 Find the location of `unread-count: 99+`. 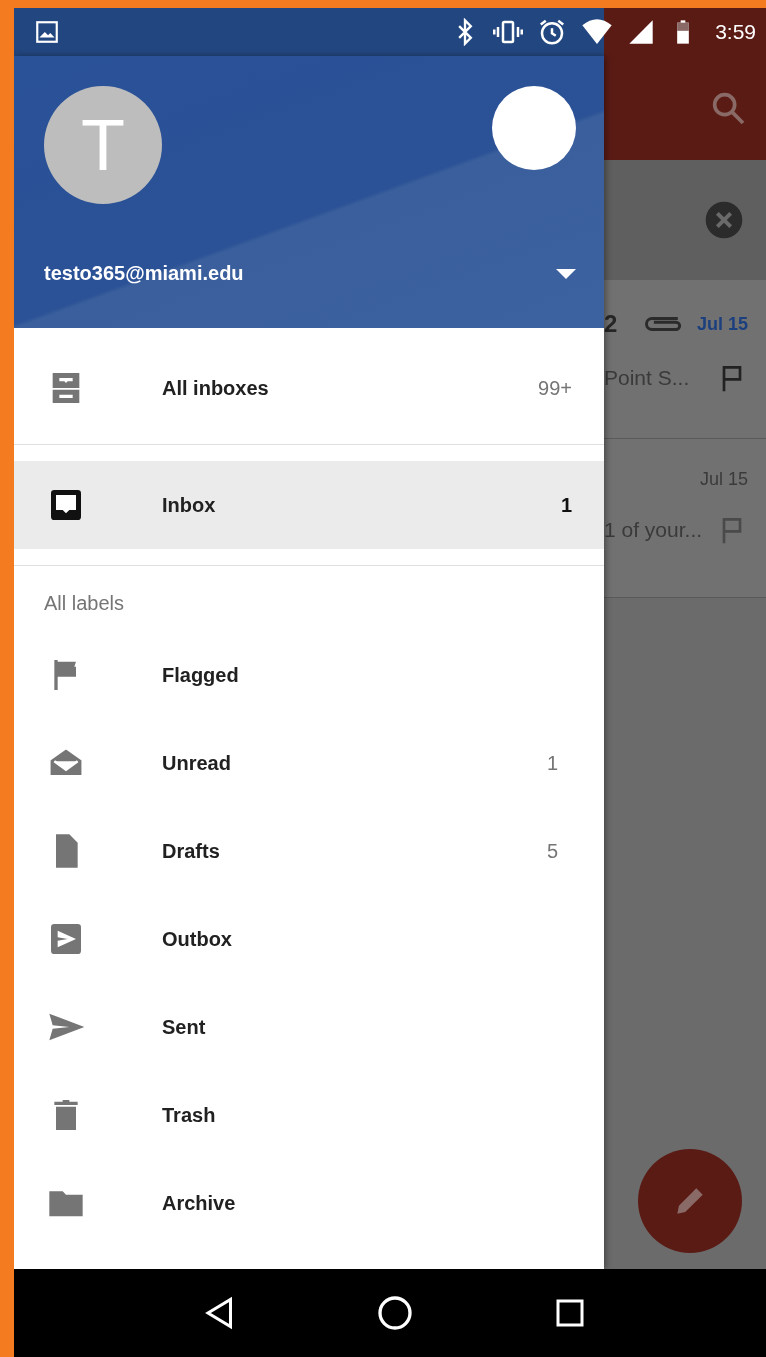

unread-count: 99+ is located at coordinates (555, 388).